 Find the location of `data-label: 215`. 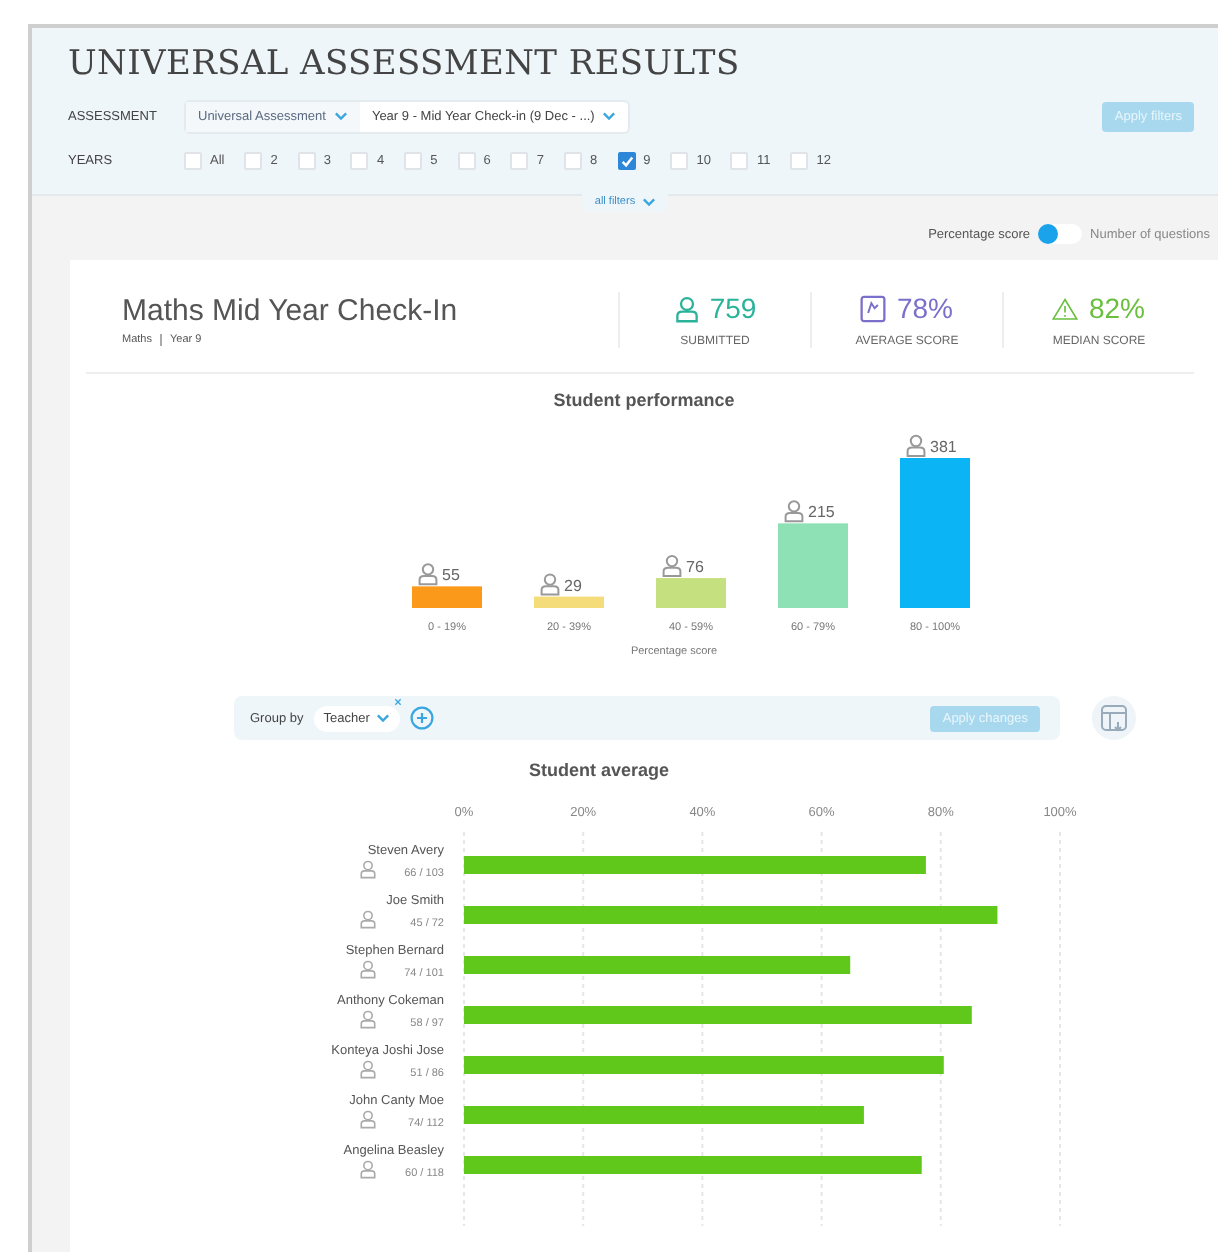

data-label: 215 is located at coordinates (821, 512).